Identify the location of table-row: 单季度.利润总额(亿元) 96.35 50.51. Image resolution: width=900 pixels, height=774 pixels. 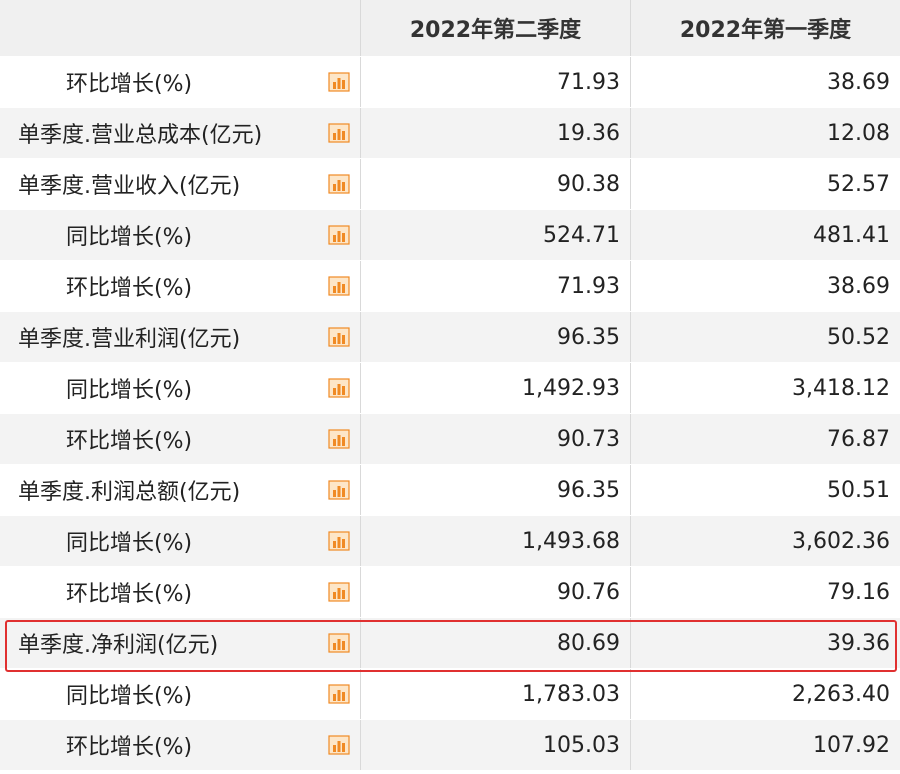
(450, 490).